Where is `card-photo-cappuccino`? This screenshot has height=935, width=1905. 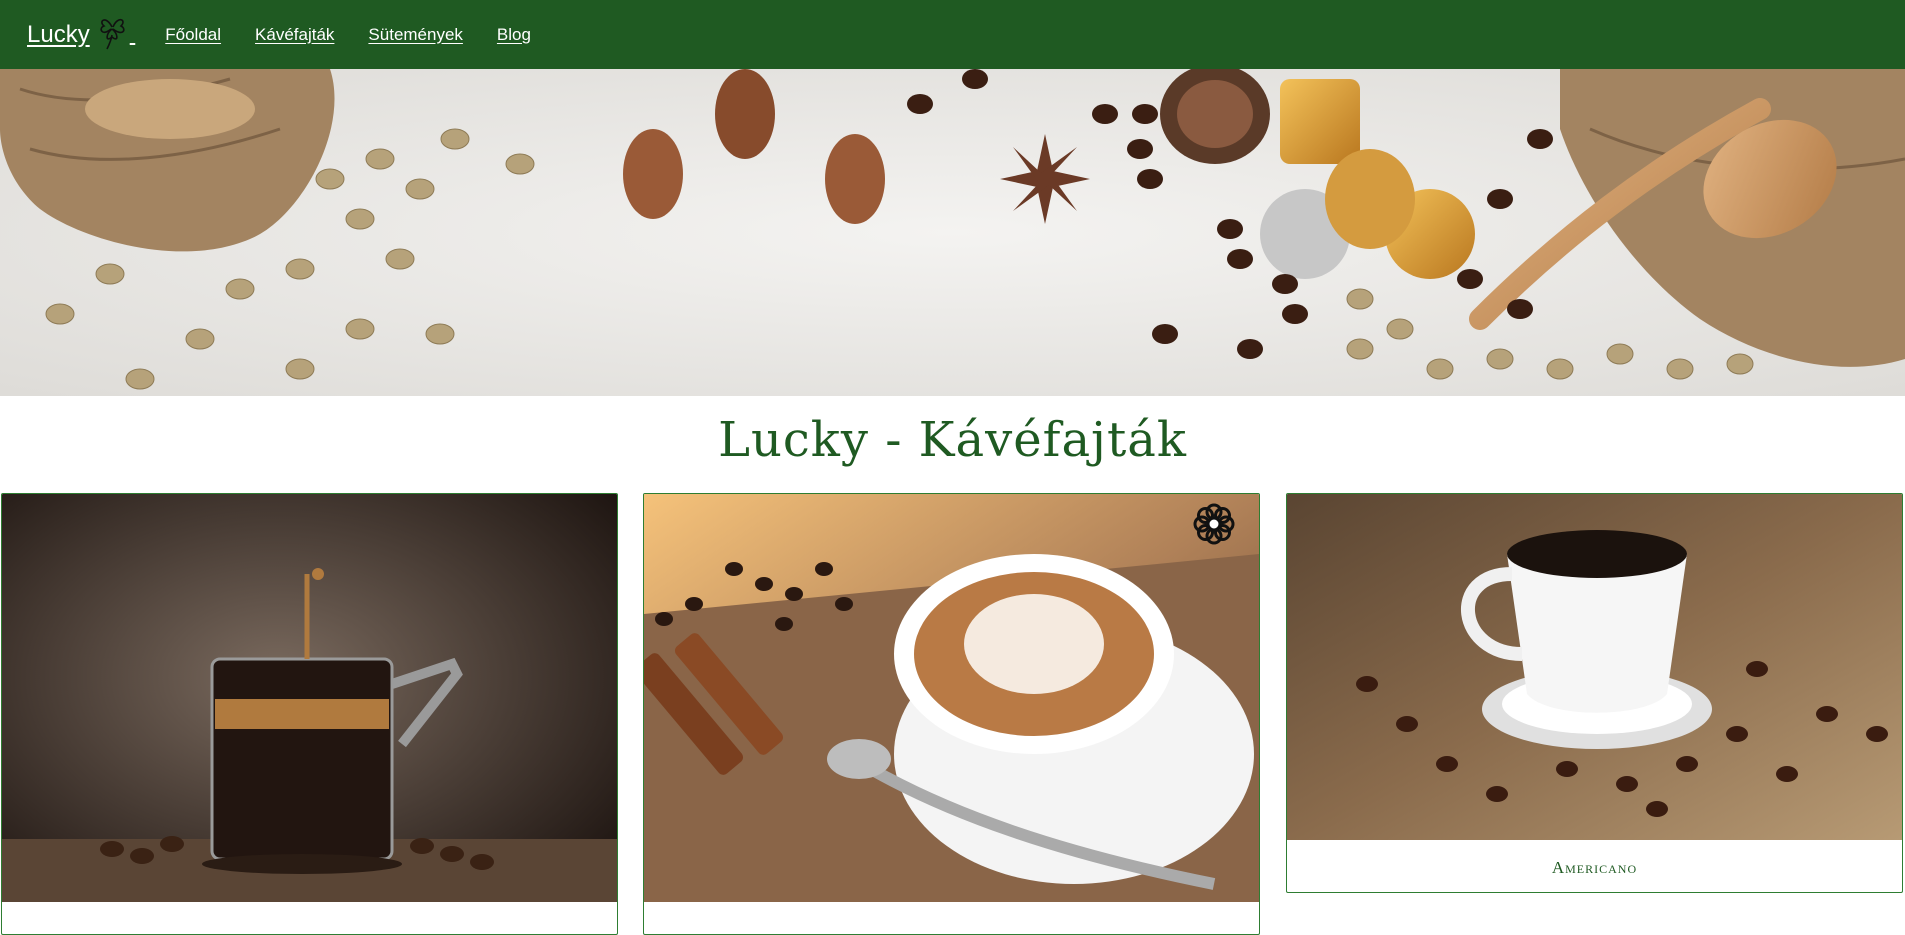 card-photo-cappuccino is located at coordinates (951, 698).